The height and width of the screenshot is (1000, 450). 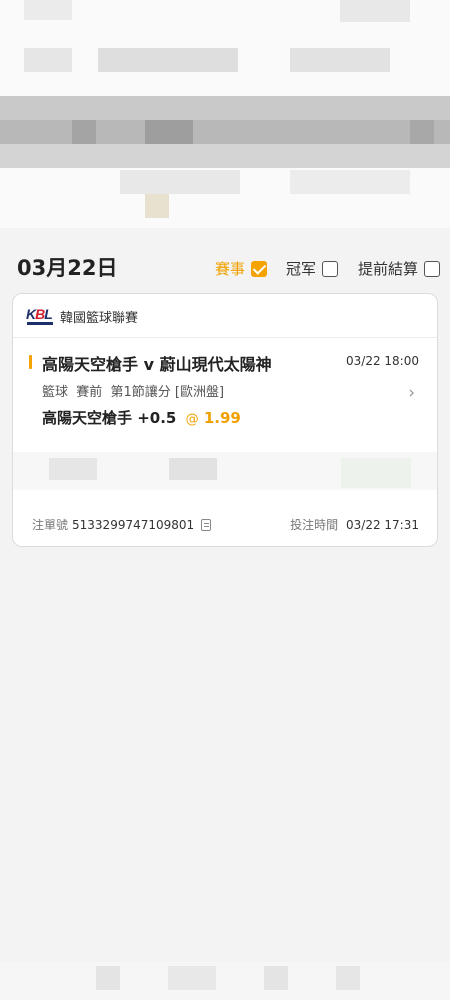 I want to click on filter-events: 賽事, so click(x=241, y=268).